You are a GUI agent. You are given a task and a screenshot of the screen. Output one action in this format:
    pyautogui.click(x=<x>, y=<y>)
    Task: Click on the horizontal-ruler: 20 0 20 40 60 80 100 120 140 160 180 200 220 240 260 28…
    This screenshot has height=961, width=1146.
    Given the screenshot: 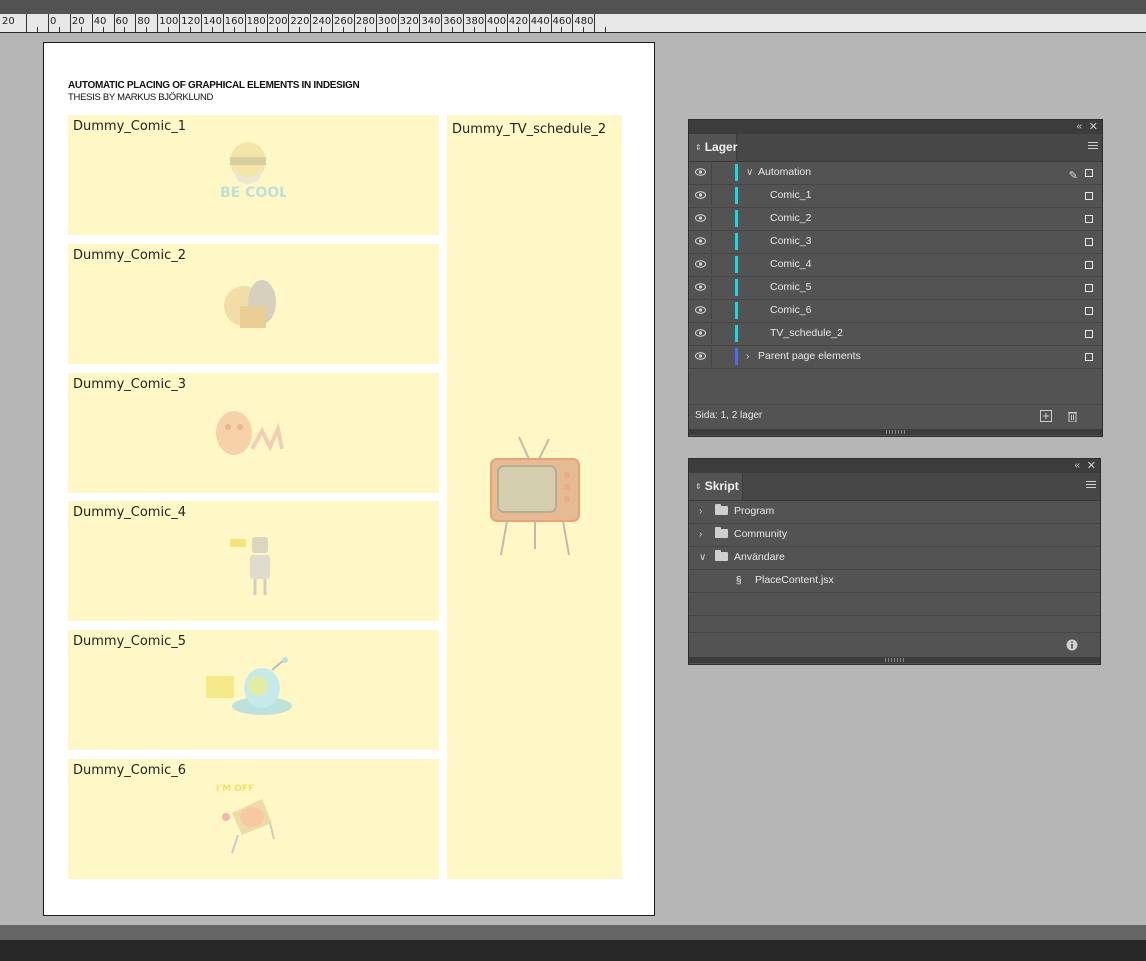 What is the action you would take?
    pyautogui.click(x=573, y=16)
    